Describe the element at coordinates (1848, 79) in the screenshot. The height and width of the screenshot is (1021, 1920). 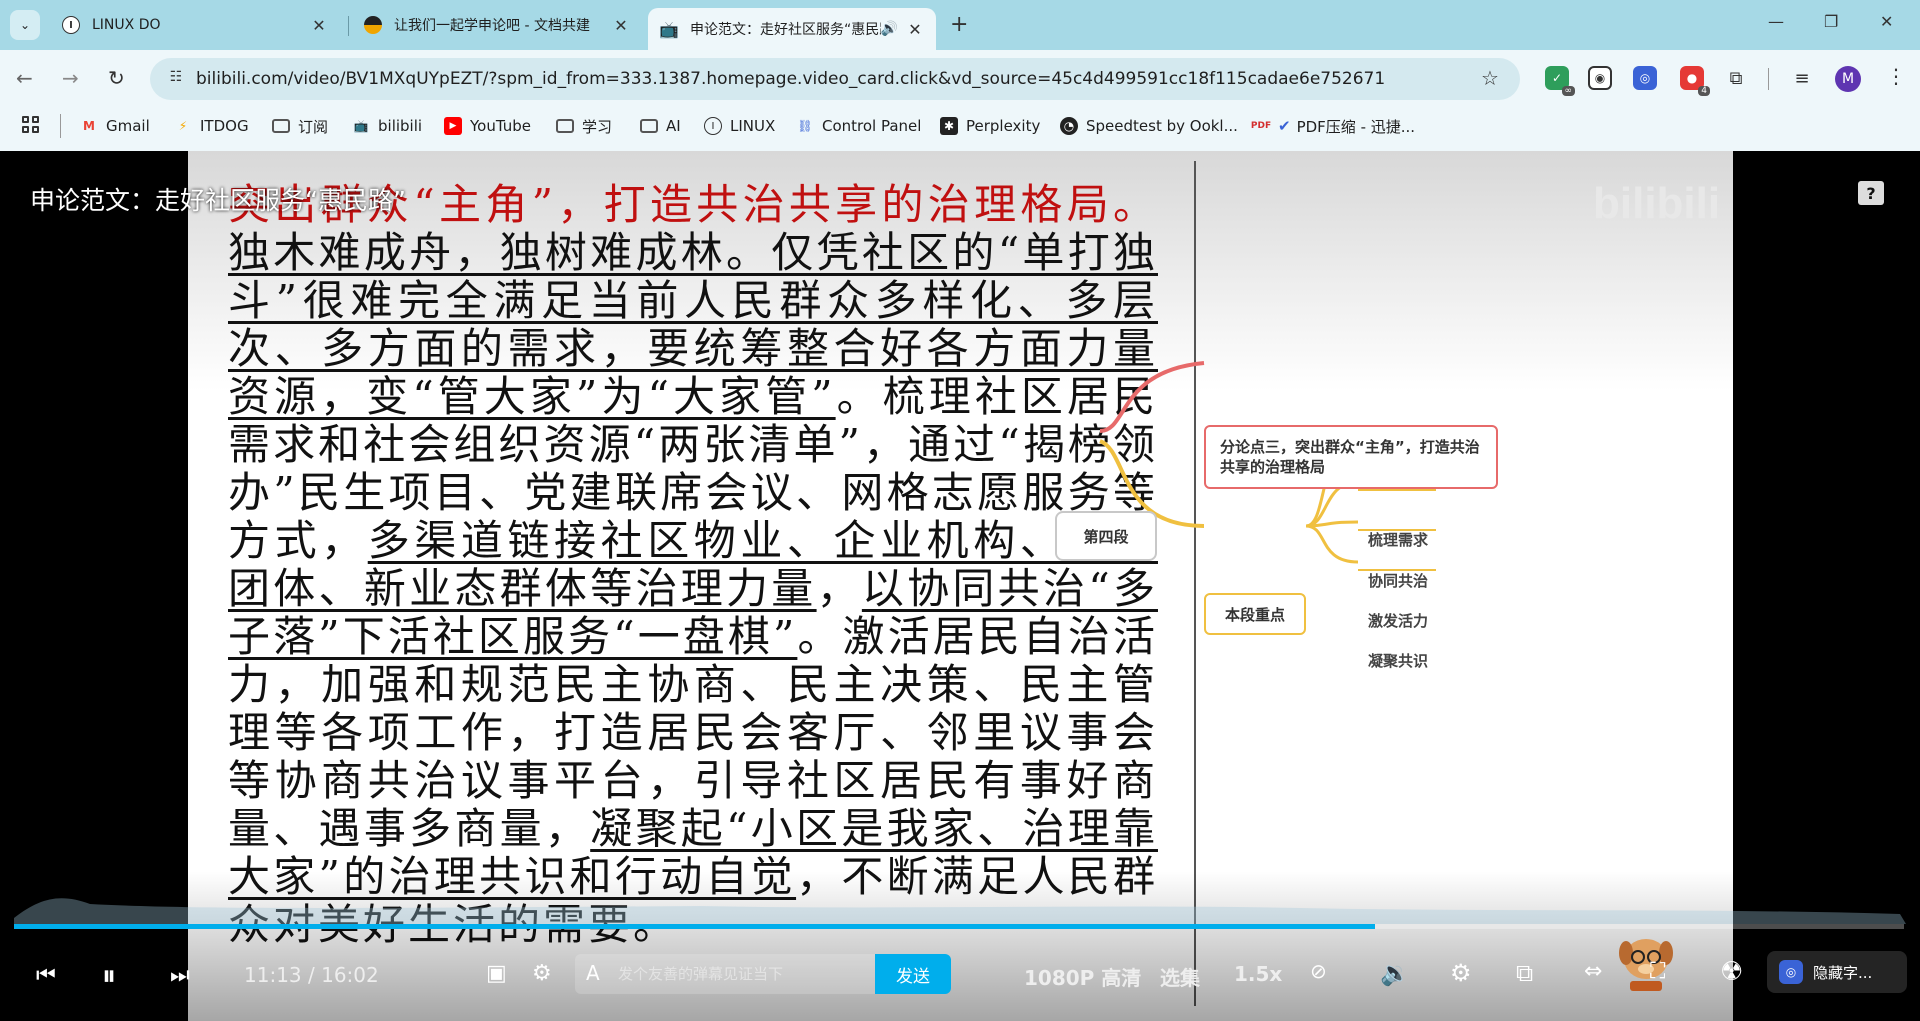
I see `profile-avatar: M` at that location.